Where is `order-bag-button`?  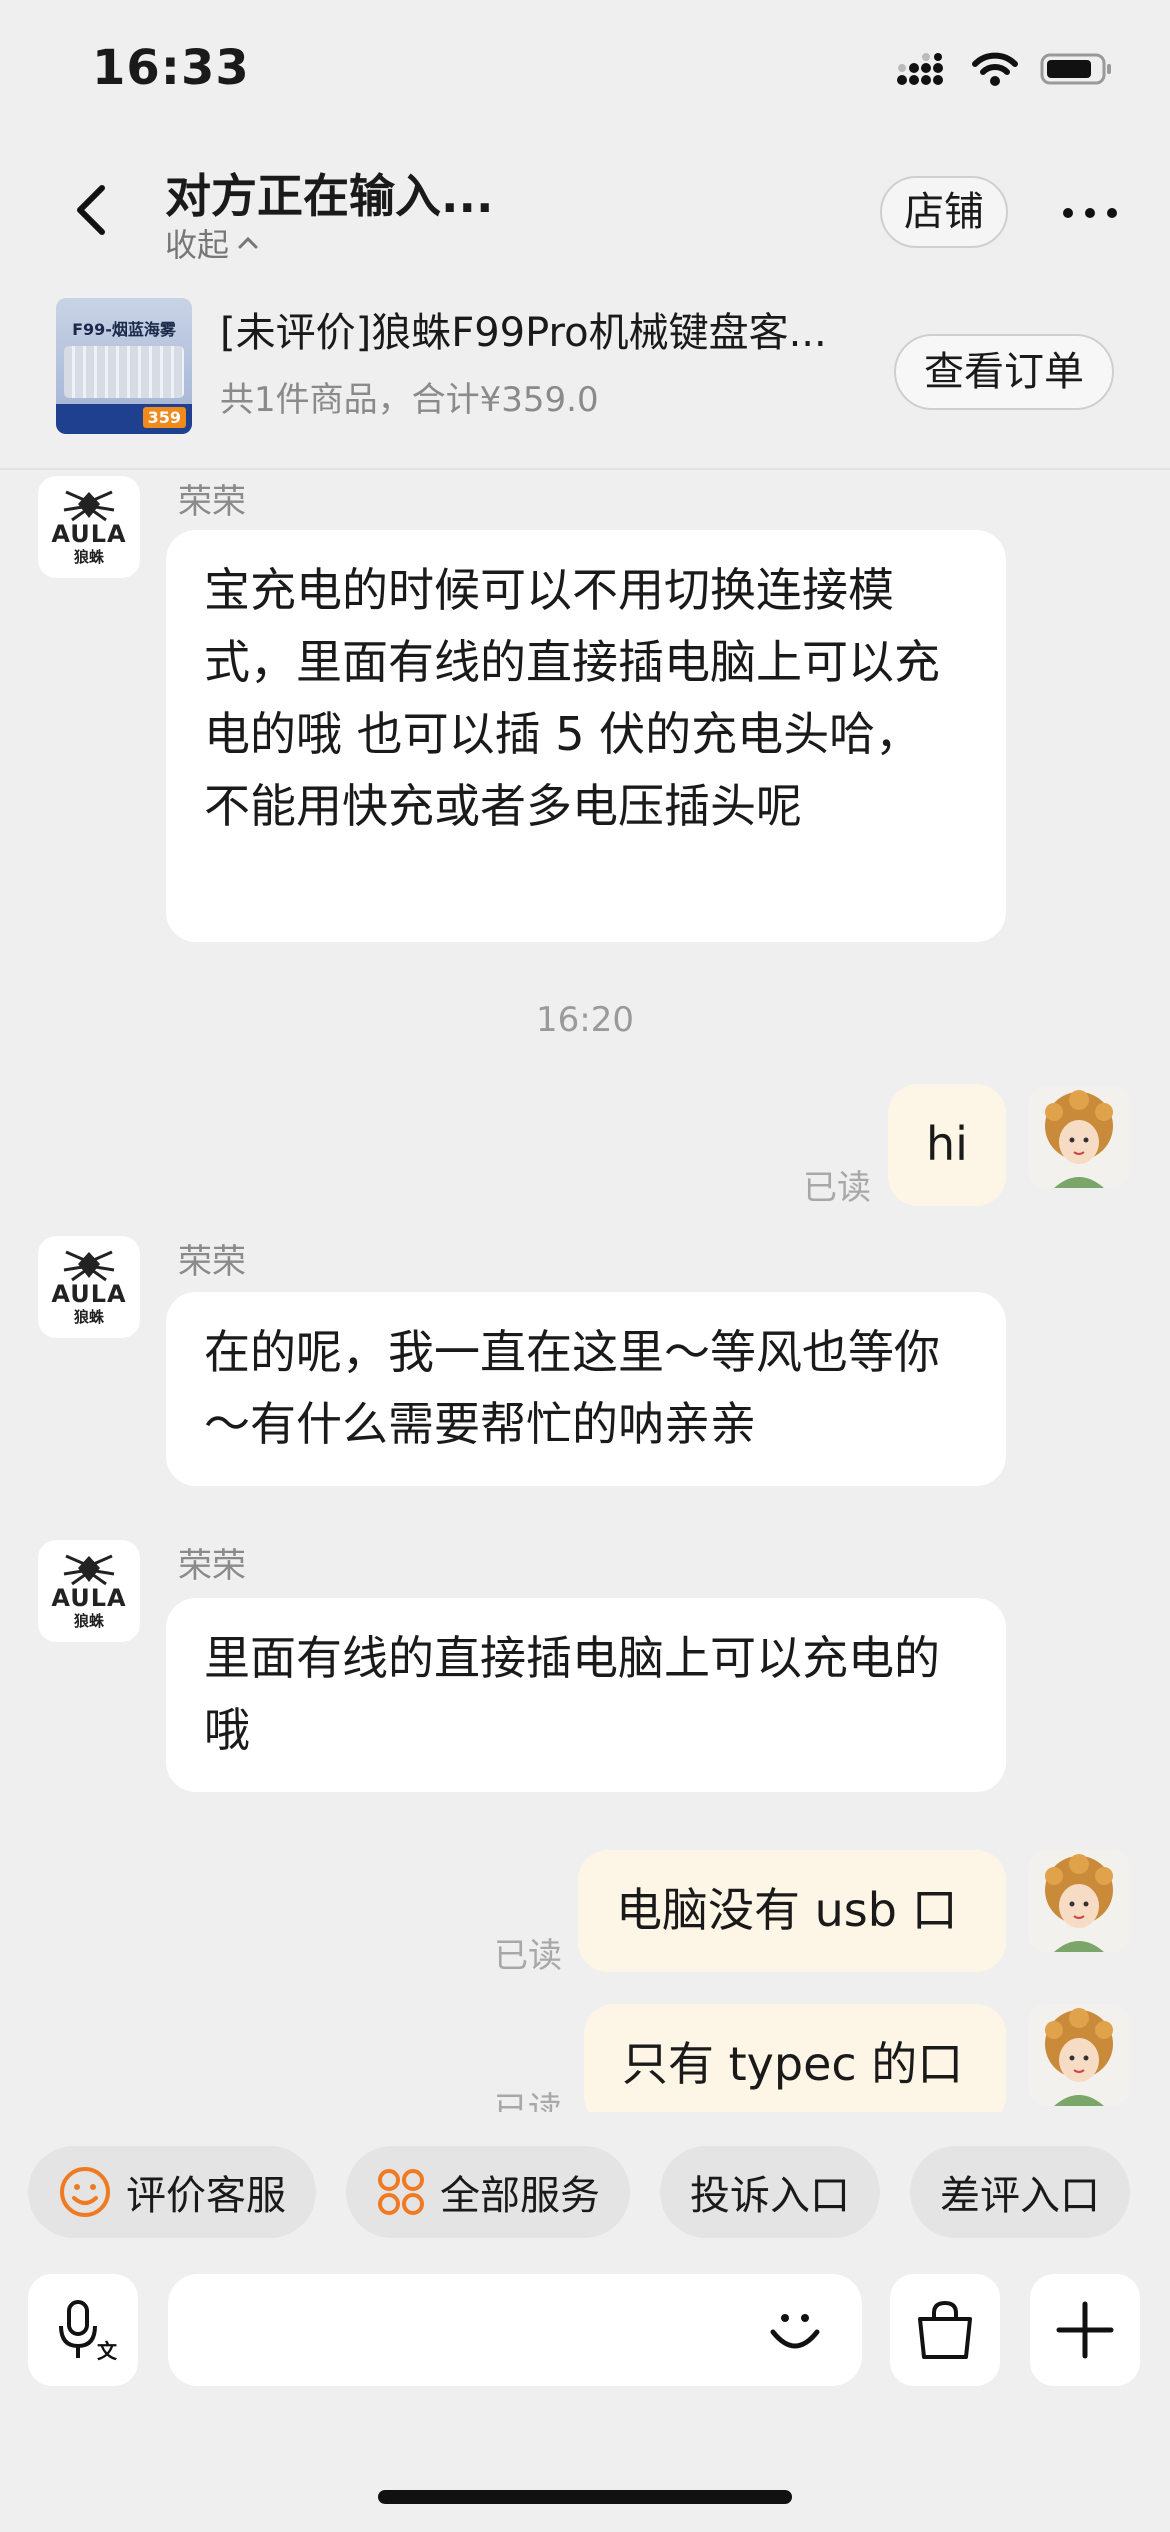
order-bag-button is located at coordinates (945, 2330).